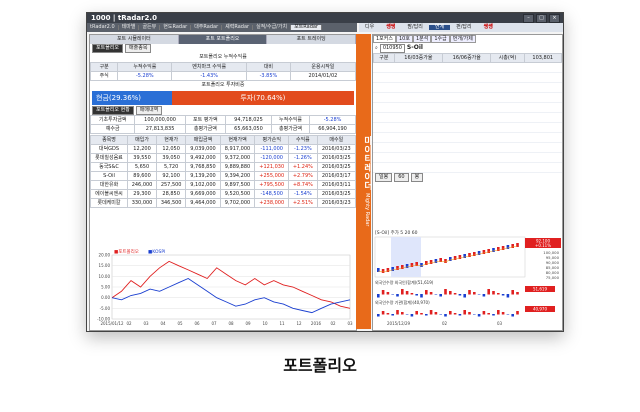  Describe the element at coordinates (142, 176) in the screenshot. I see `holdings-cell: 89,600` at that location.